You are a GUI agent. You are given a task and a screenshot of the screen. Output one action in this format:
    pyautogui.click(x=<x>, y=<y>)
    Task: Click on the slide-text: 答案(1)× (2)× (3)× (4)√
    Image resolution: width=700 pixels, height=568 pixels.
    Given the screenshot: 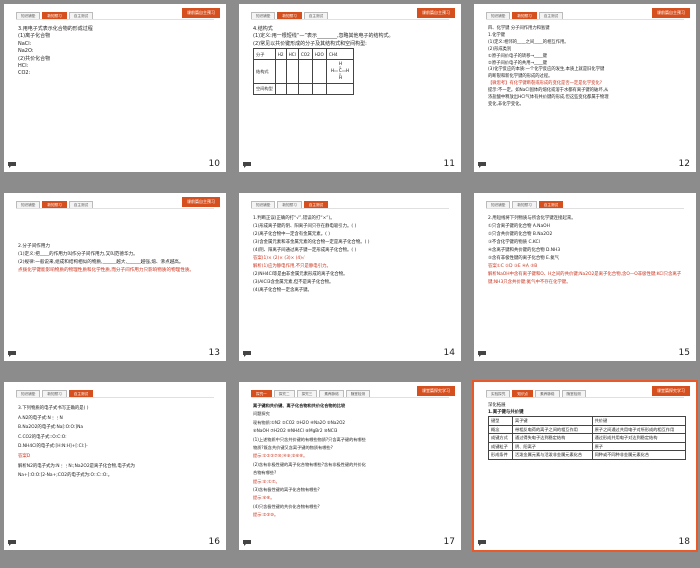 What is the action you would take?
    pyautogui.click(x=279, y=258)
    